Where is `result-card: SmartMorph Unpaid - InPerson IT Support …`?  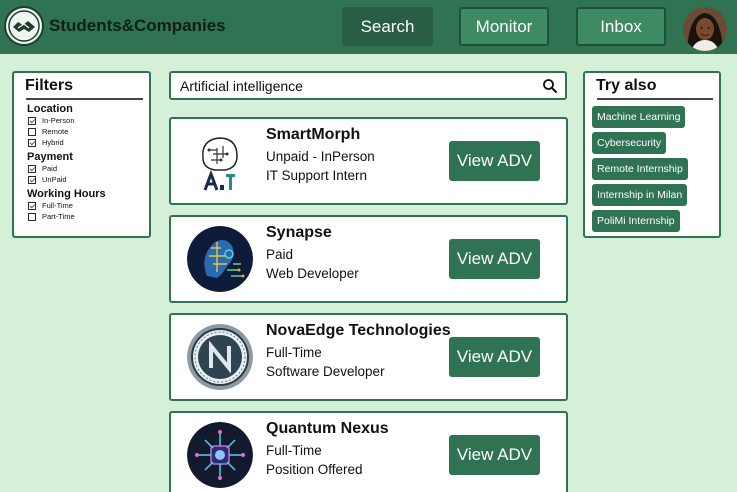 result-card: SmartMorph Unpaid - InPerson IT Support … is located at coordinates (368, 161).